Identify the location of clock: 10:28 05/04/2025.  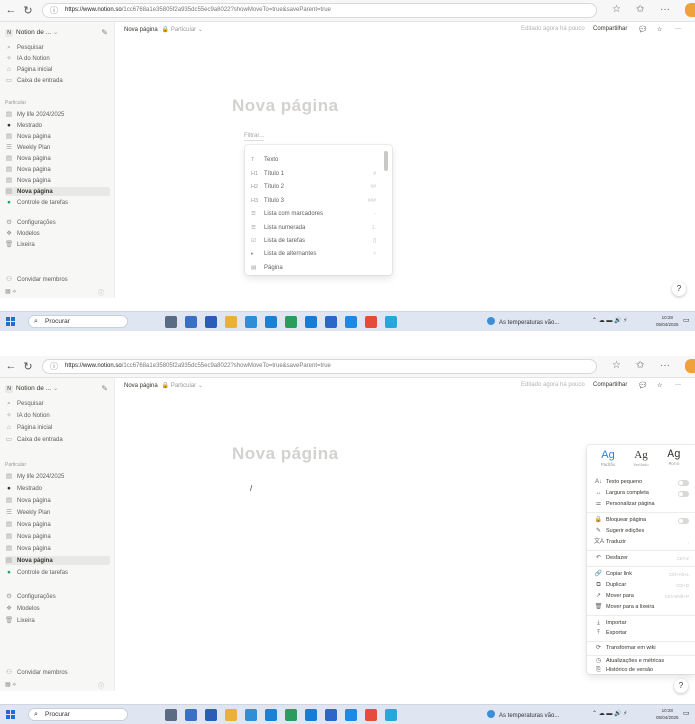
(667, 714).